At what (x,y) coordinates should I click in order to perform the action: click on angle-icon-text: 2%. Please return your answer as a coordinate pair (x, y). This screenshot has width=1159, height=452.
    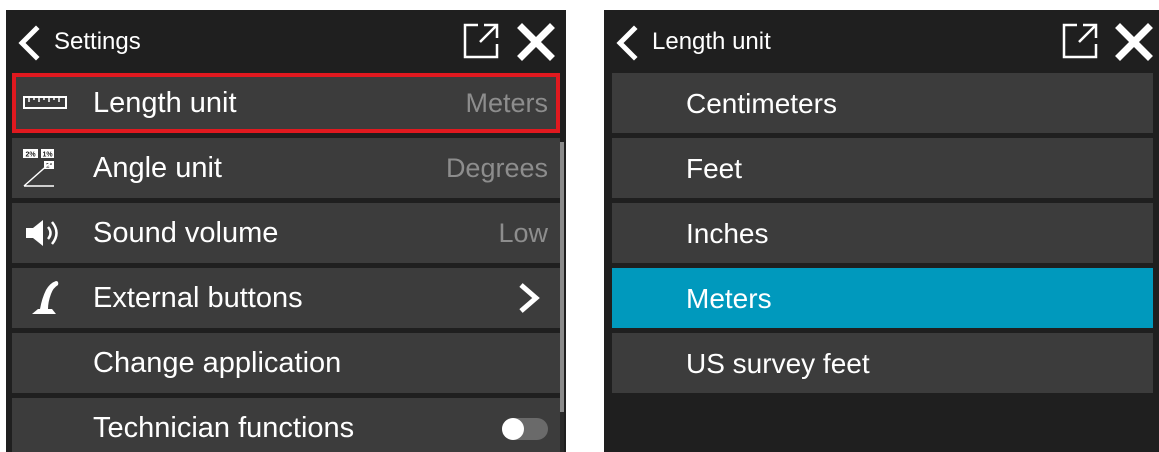
    Looking at the image, I should click on (30, 155).